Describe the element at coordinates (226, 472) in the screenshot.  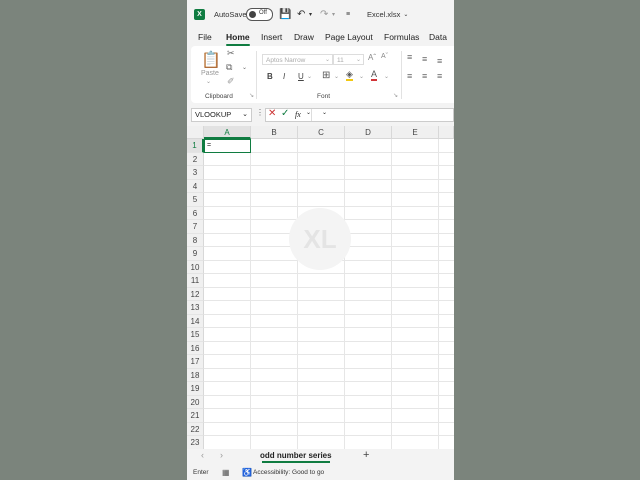
I see `macro-record-icon: ▦` at that location.